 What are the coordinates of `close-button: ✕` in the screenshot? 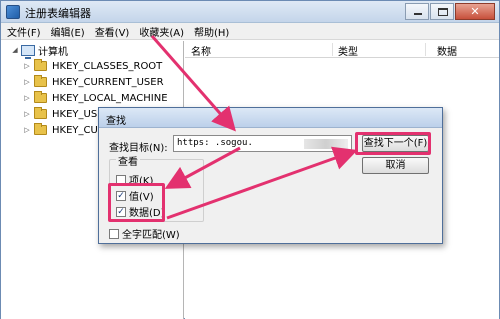 It's located at (475, 11).